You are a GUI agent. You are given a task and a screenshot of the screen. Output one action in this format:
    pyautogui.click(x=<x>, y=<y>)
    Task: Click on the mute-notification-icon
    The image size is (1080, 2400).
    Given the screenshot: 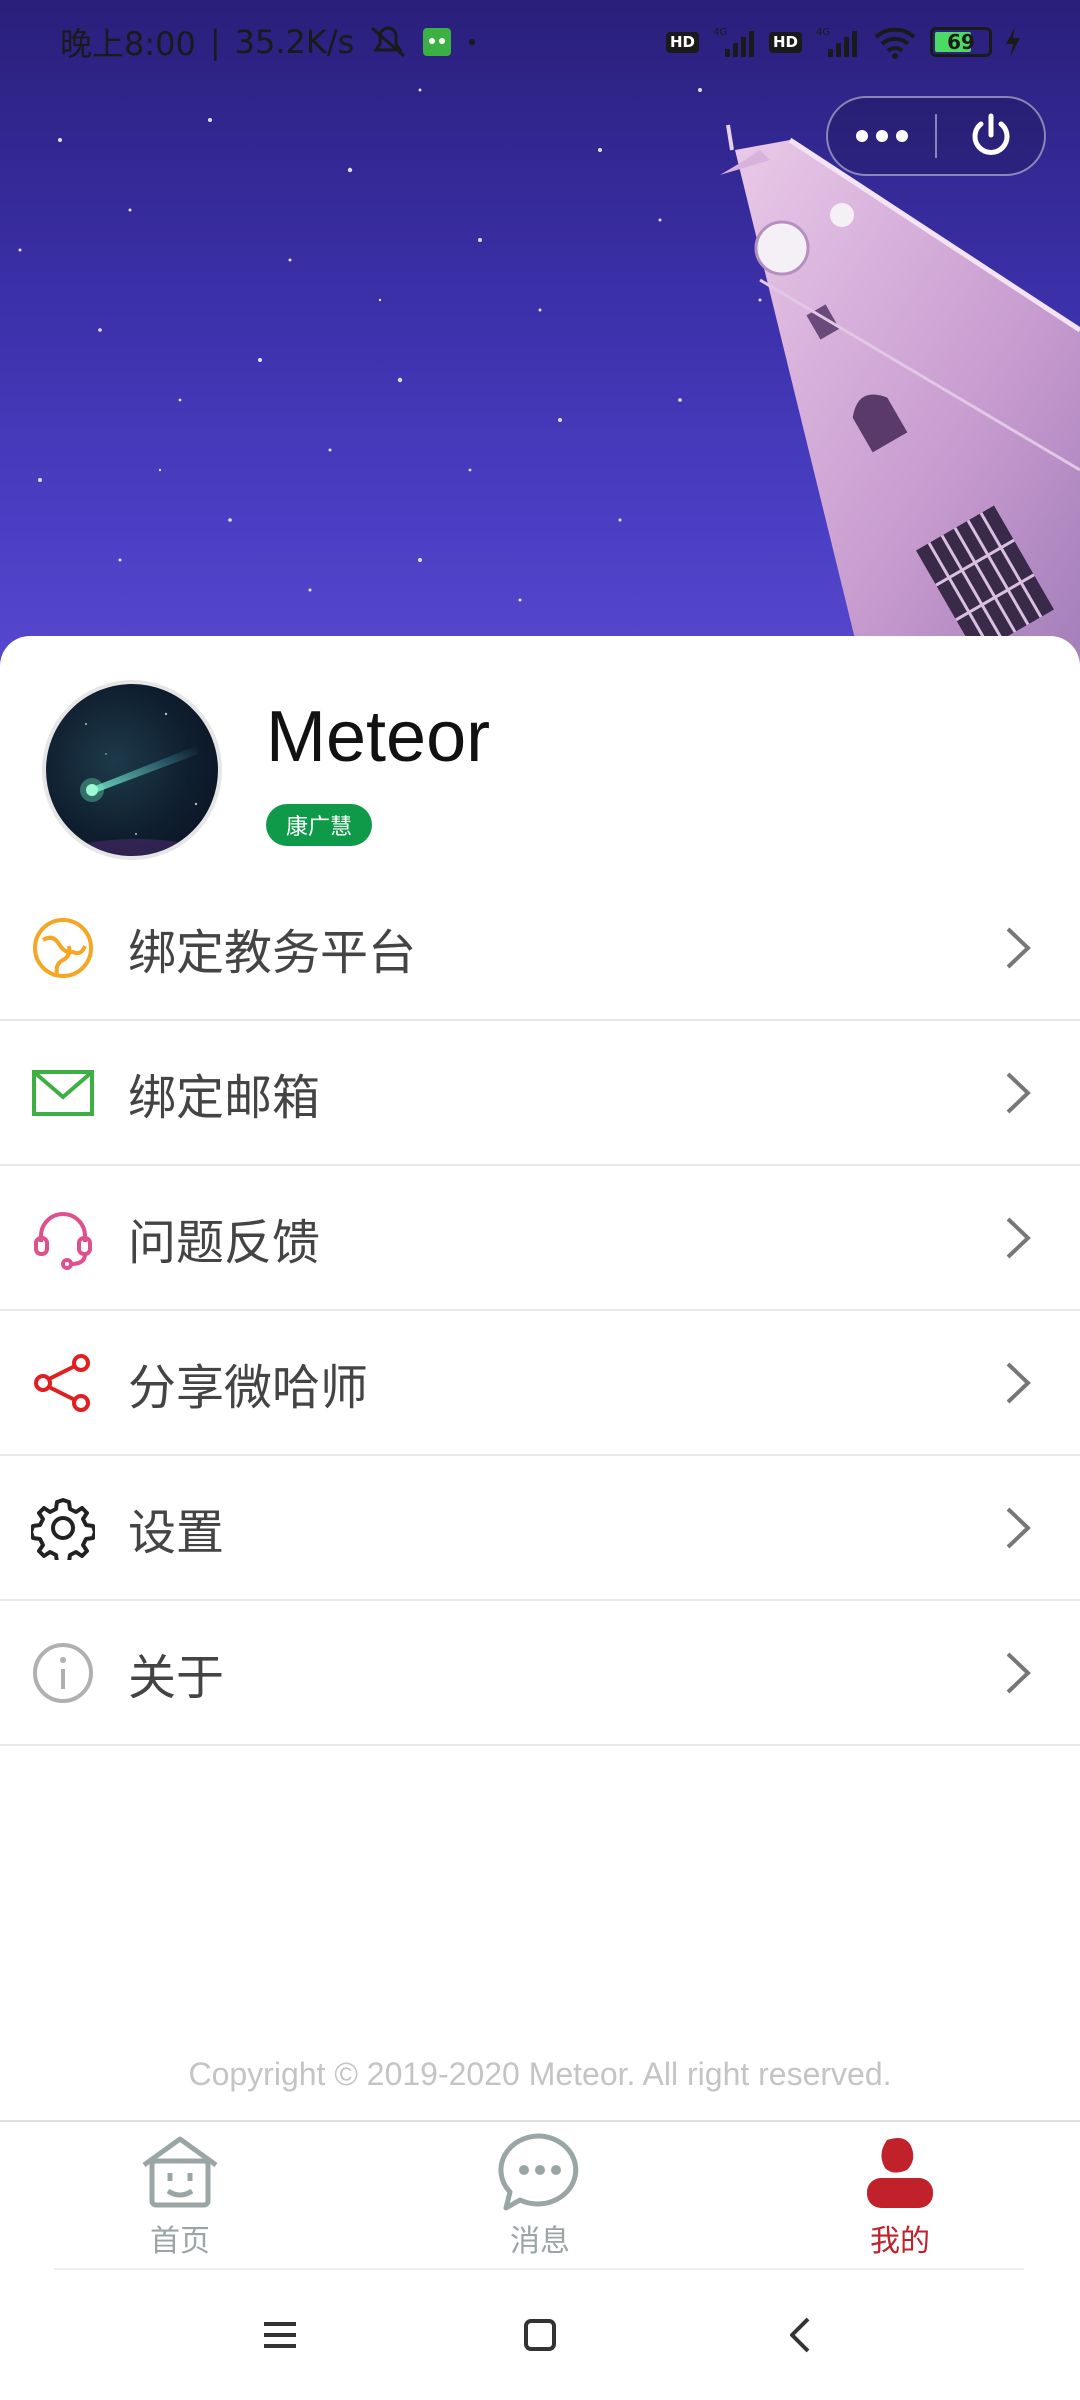 What is the action you would take?
    pyautogui.click(x=388, y=42)
    